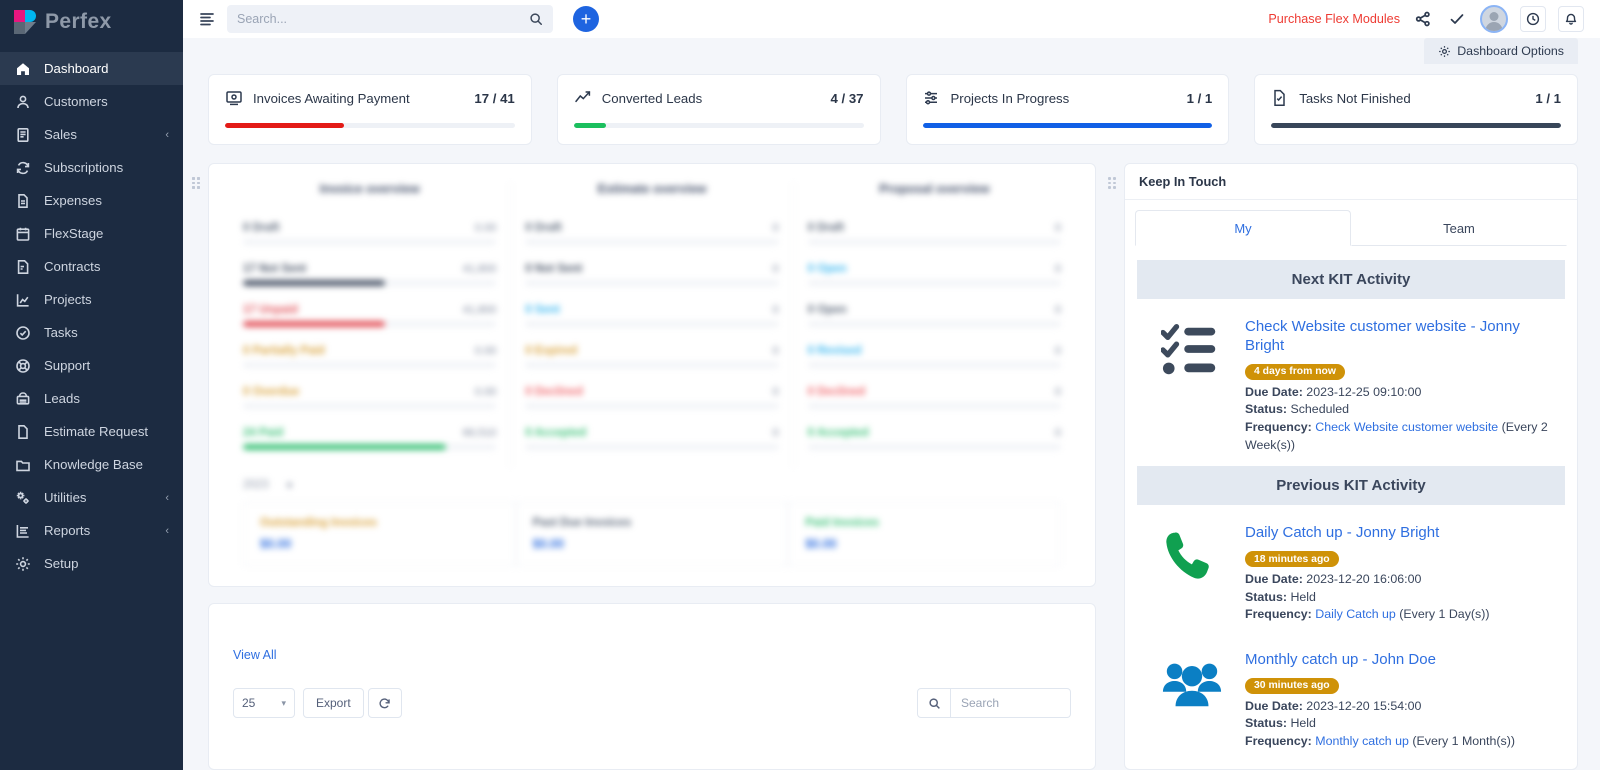  I want to click on overview-row: 0 Open 0, so click(934, 274).